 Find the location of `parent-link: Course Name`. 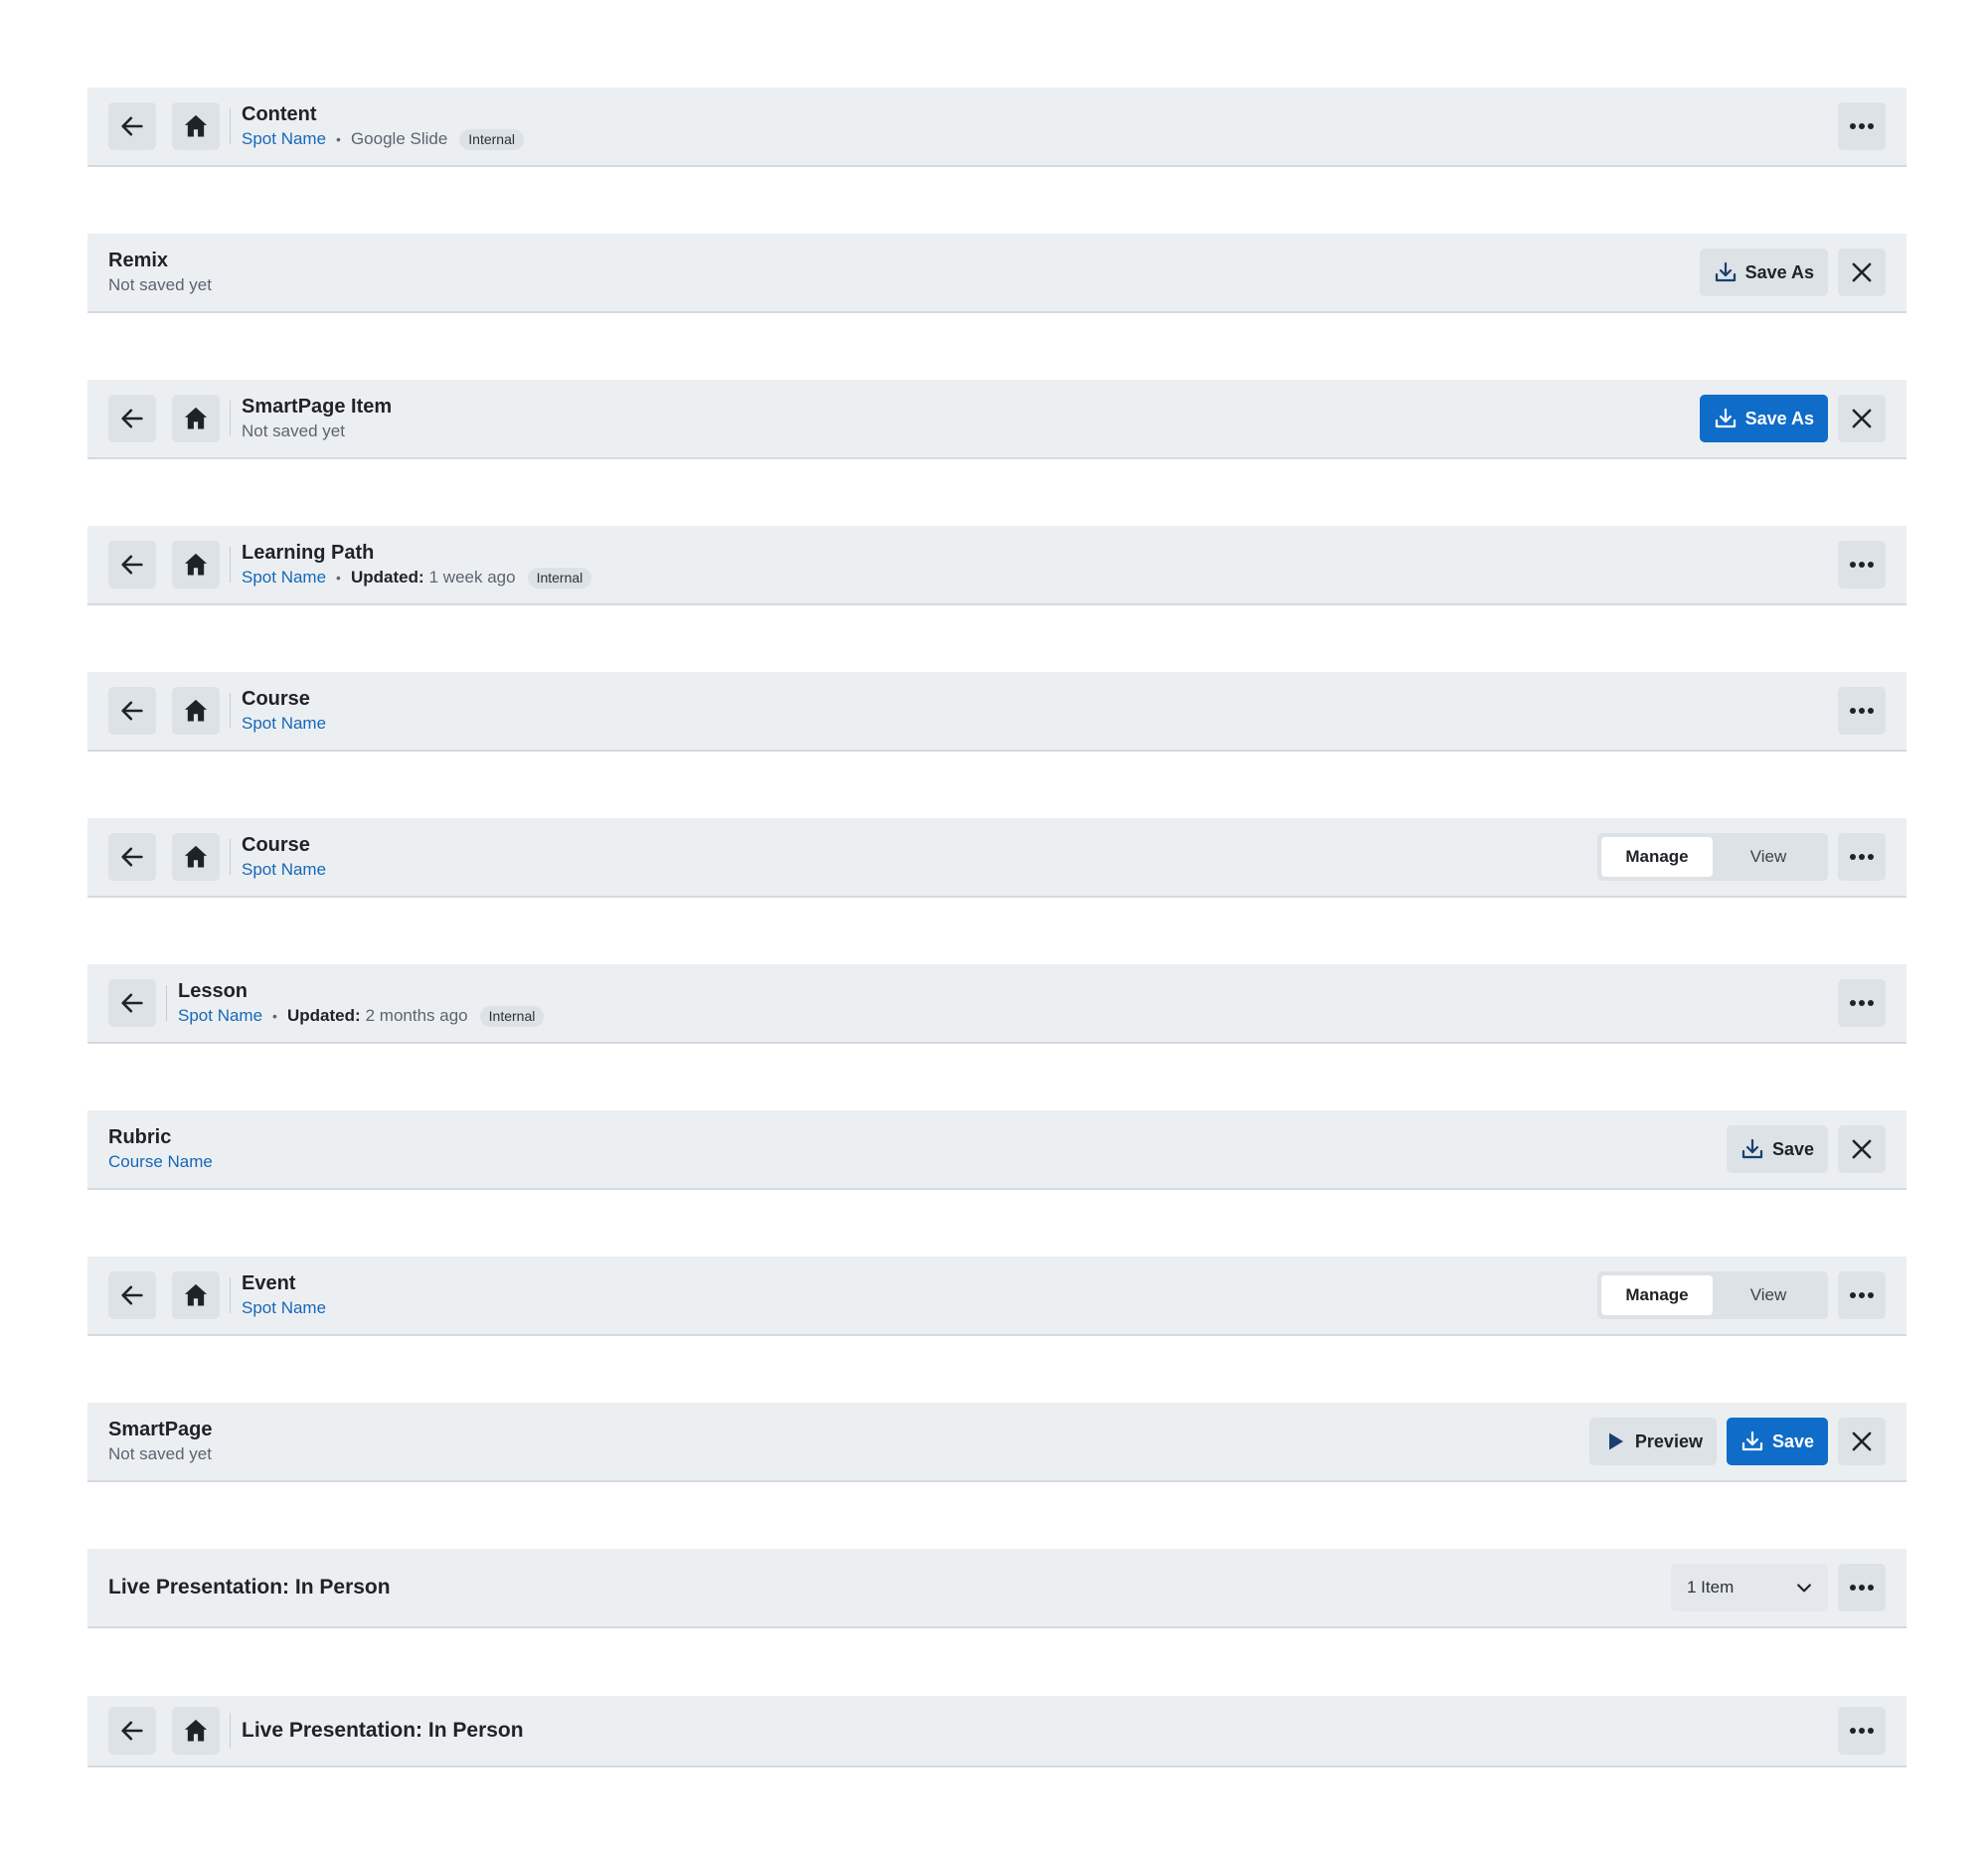

parent-link: Course Name is located at coordinates (160, 1162).